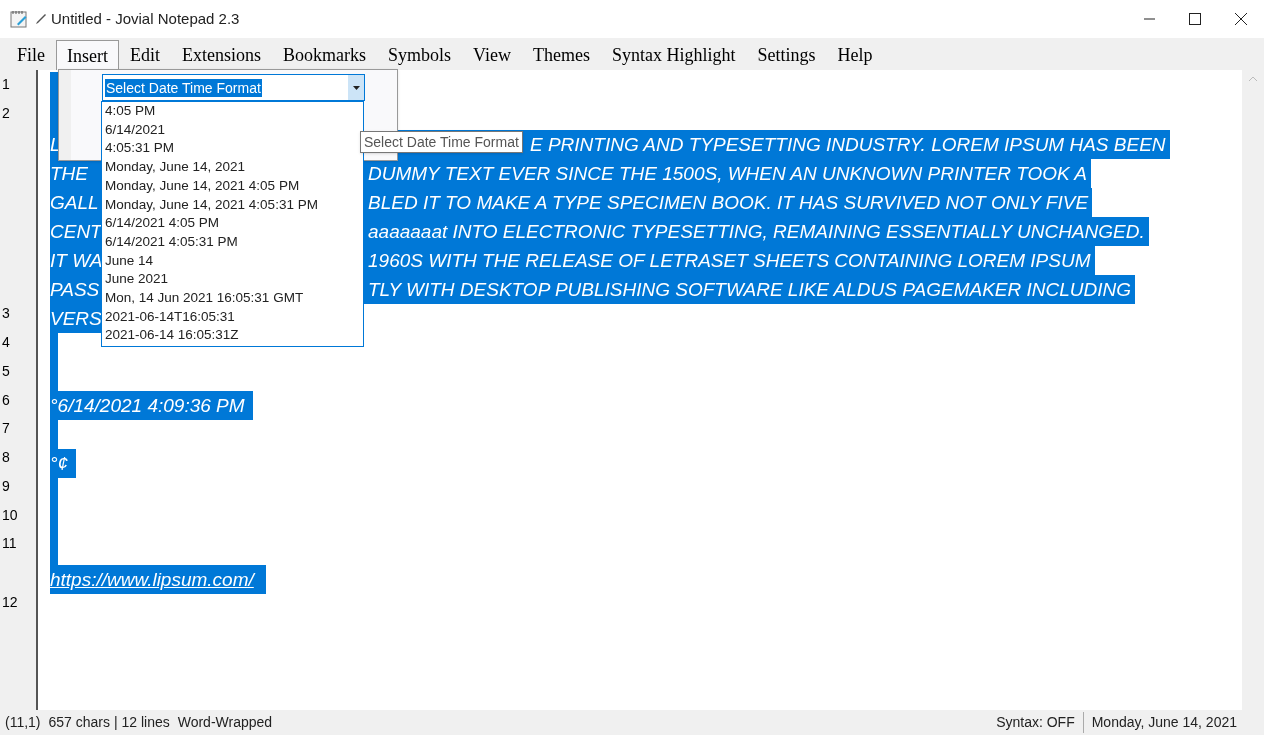 The image size is (1264, 735). I want to click on scroll-up-icon, so click(1253, 79).